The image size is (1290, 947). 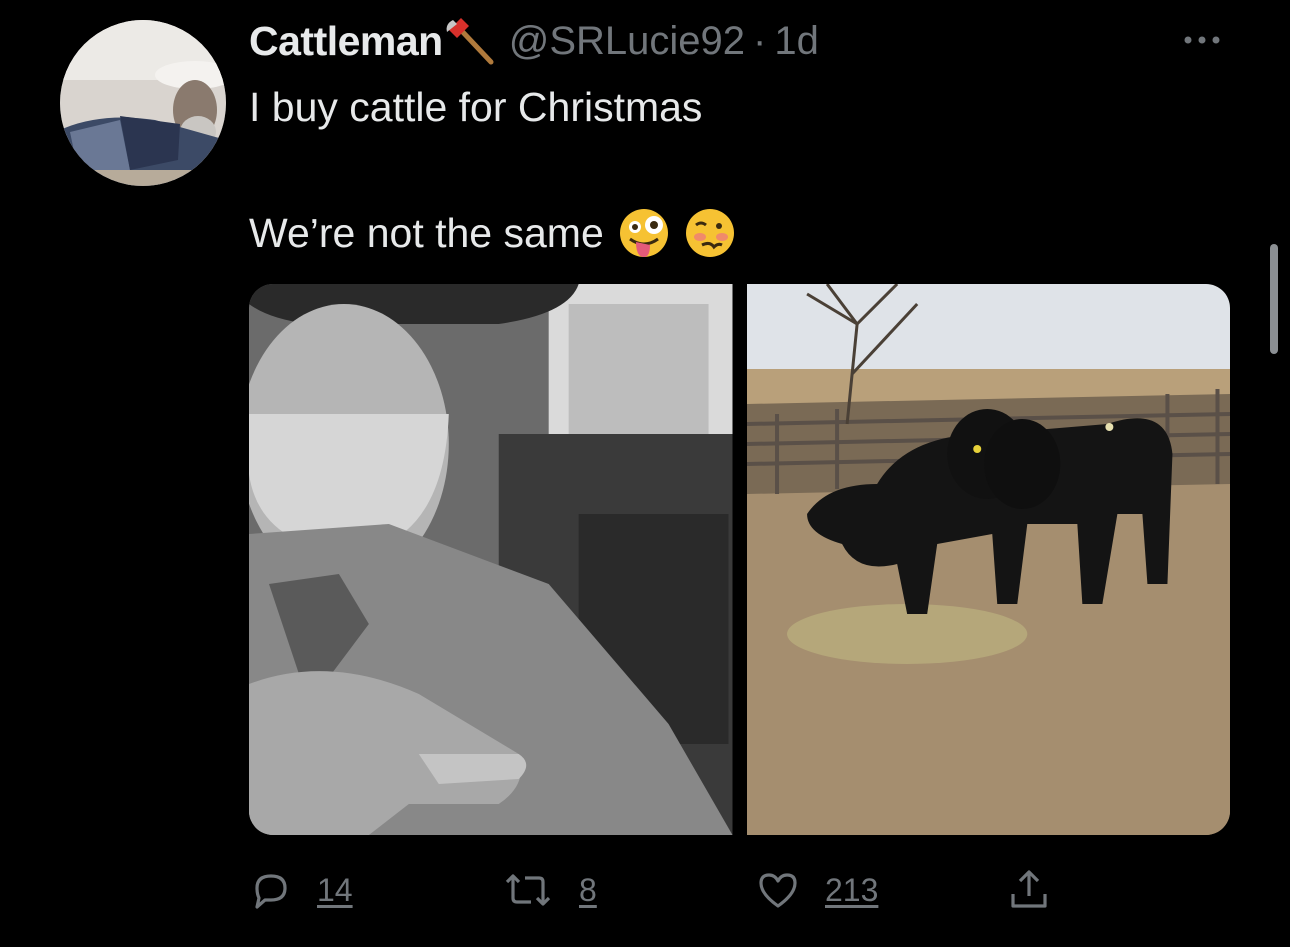 I want to click on retweet-button: 8, so click(x=550, y=890).